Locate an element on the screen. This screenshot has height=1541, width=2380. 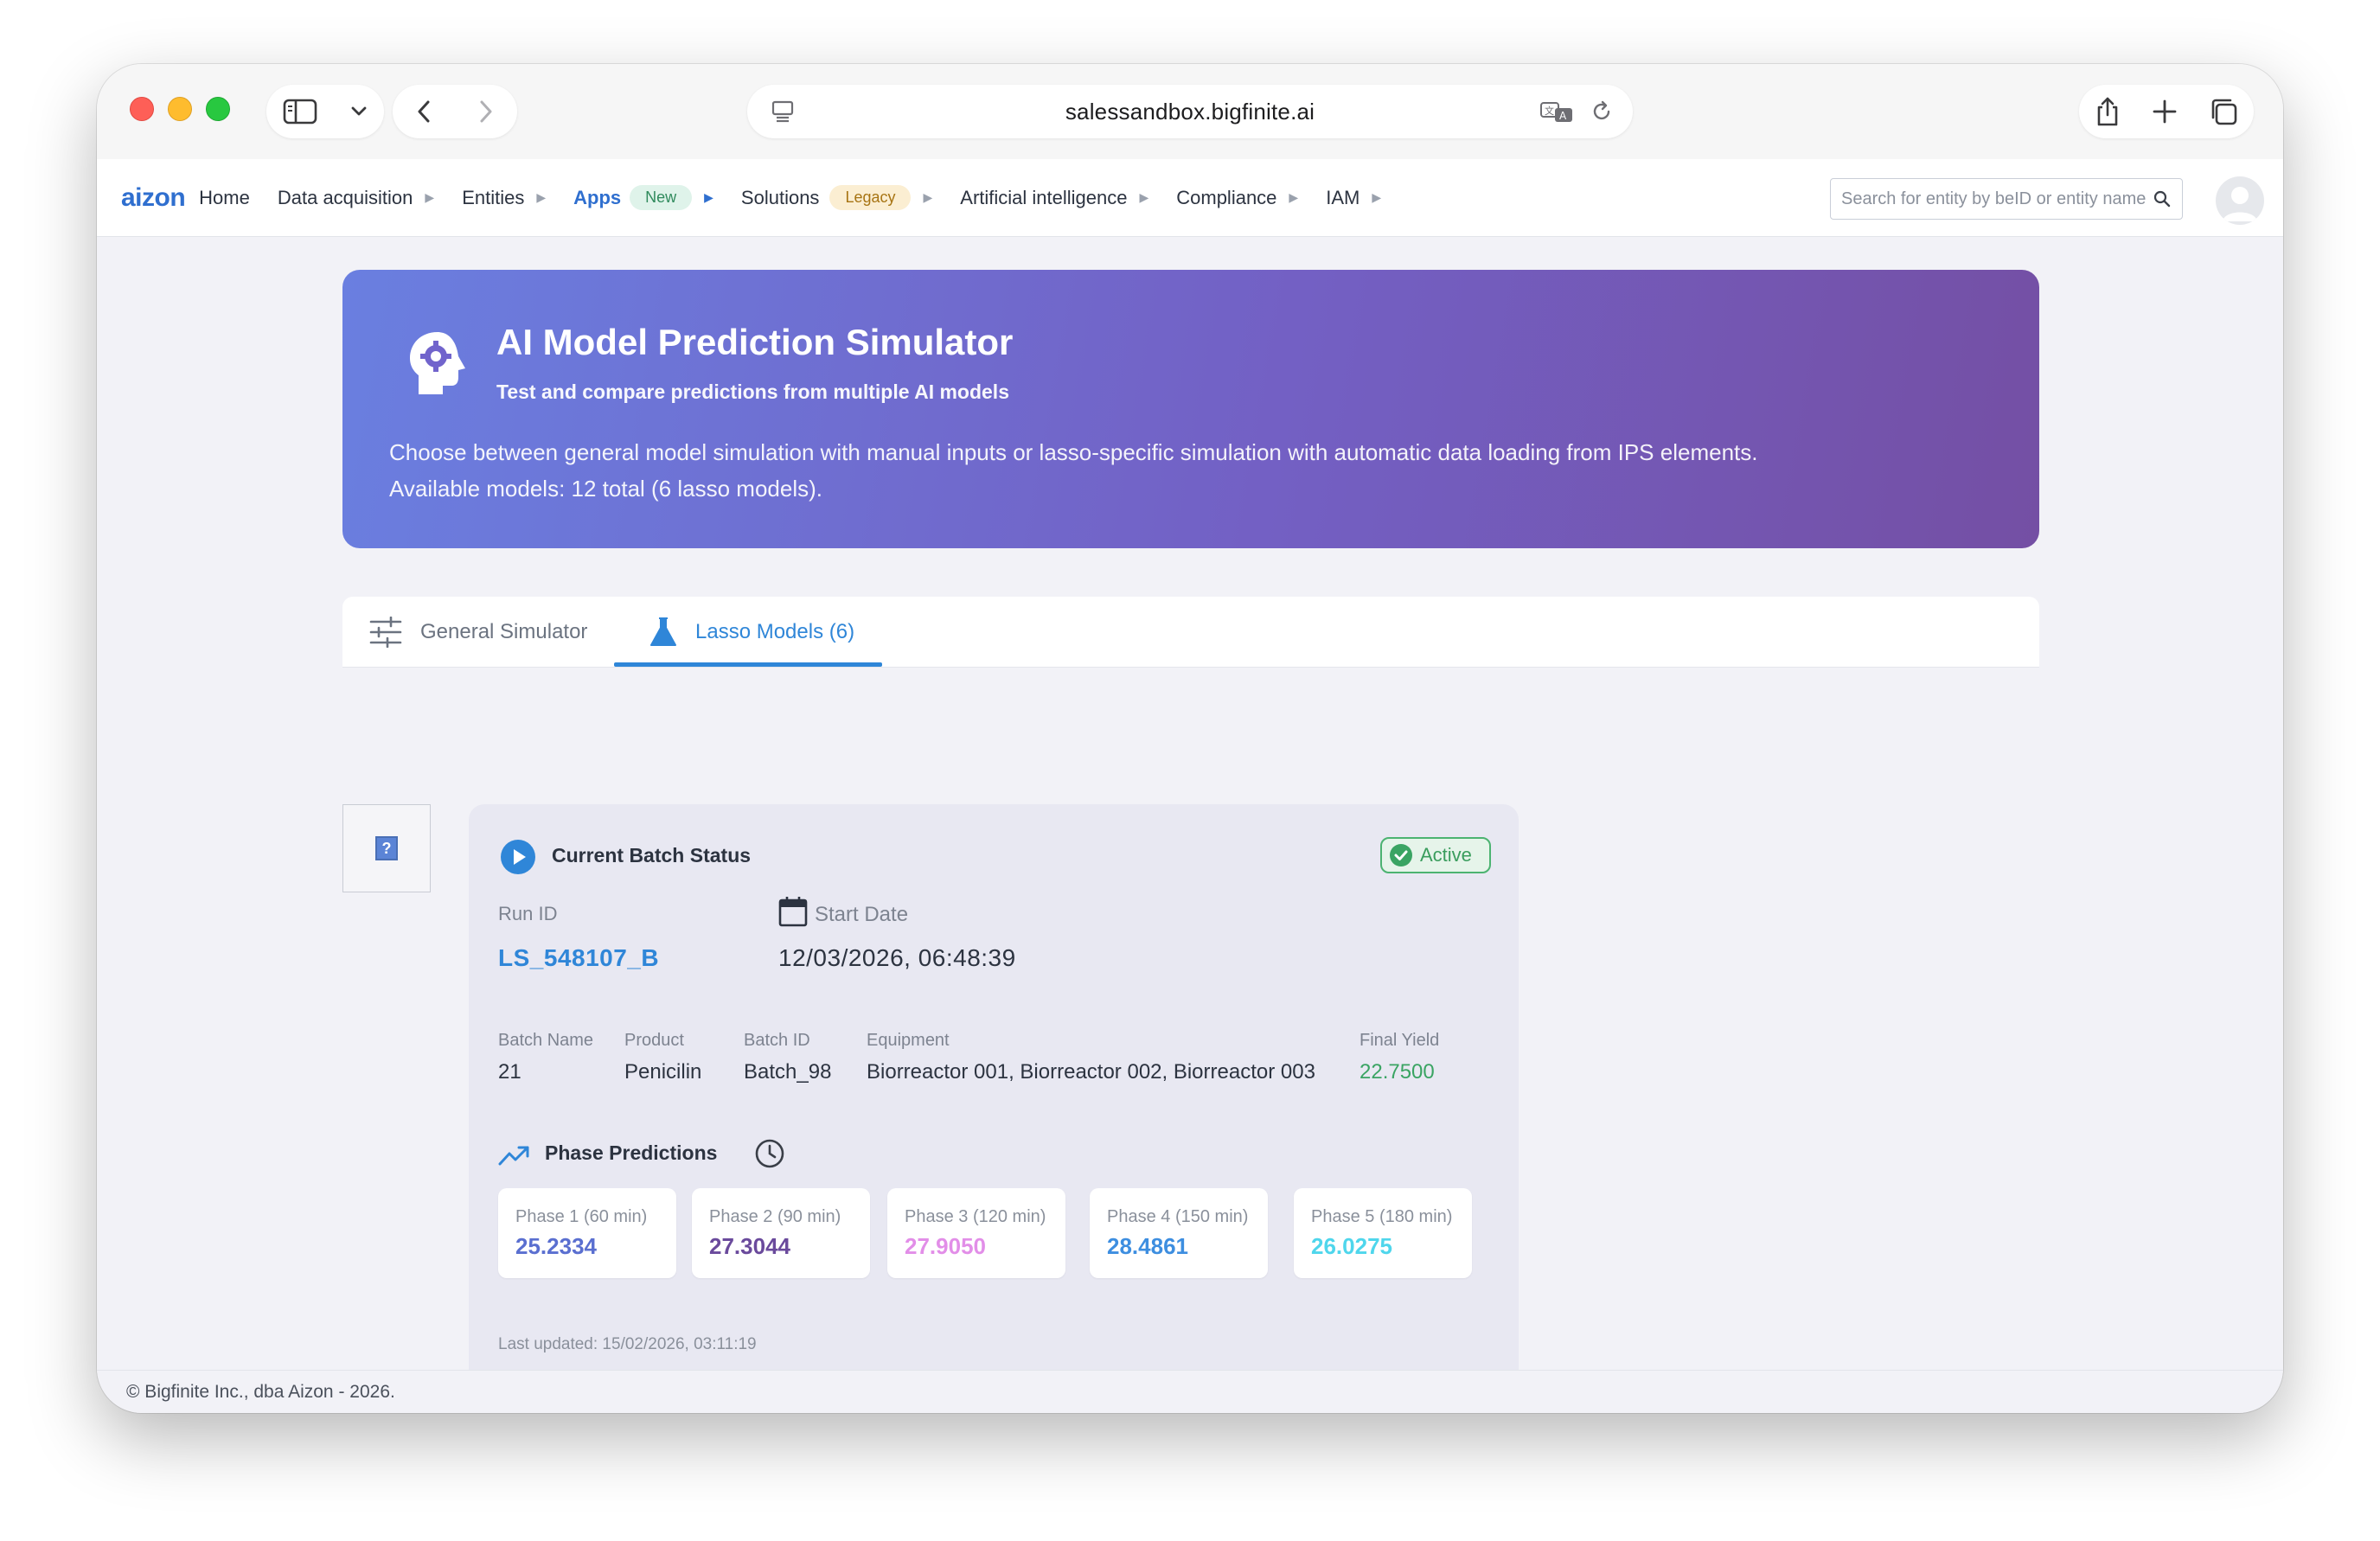
sidebar-toggle-group is located at coordinates (325, 111).